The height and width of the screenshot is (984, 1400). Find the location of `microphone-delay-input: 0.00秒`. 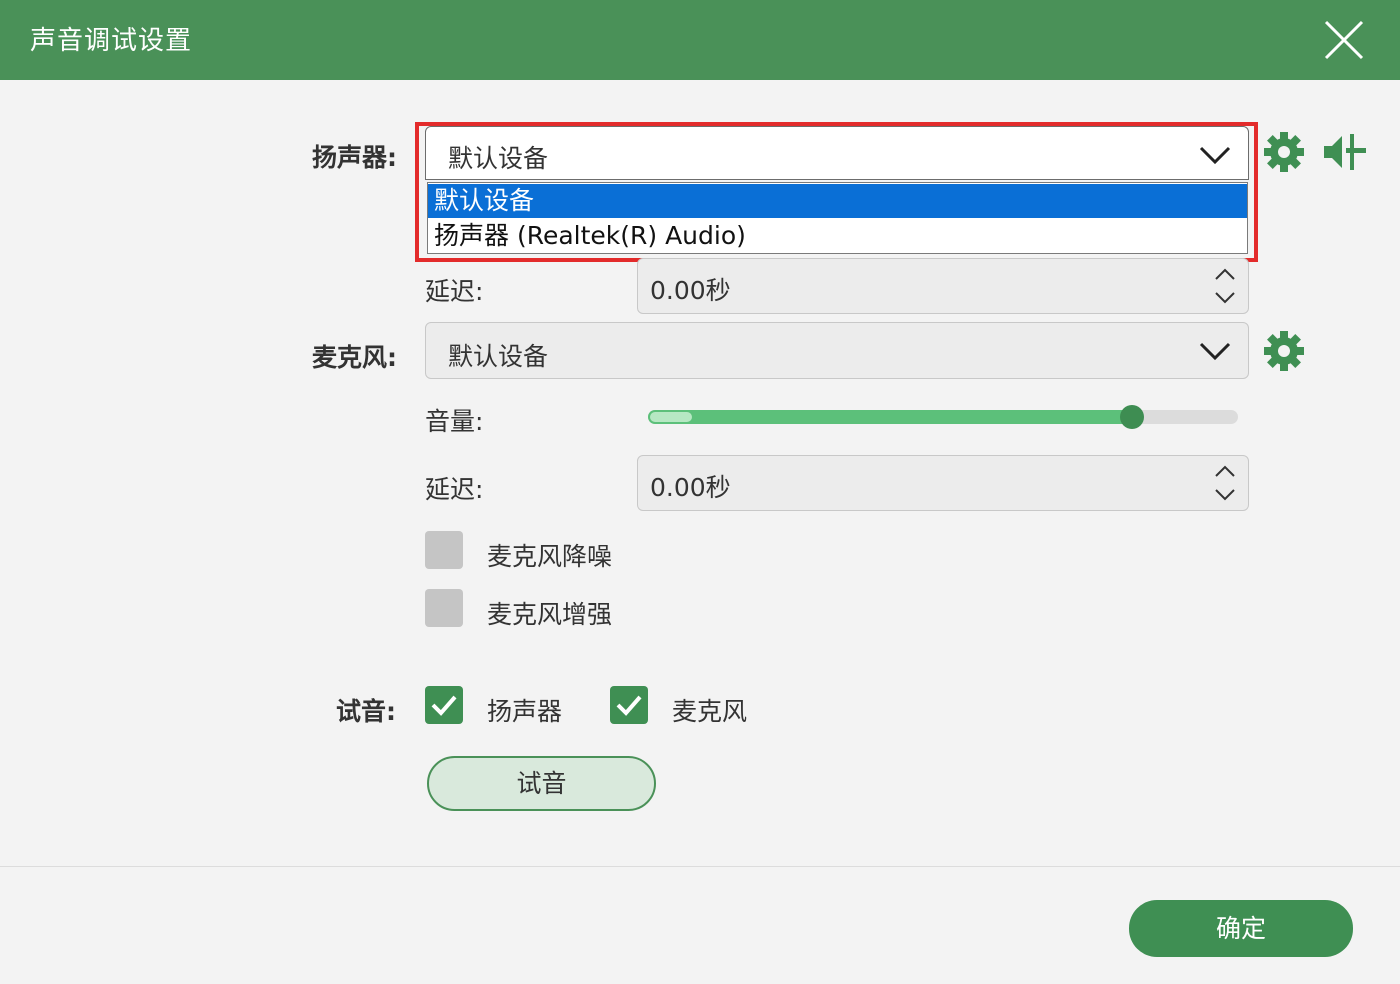

microphone-delay-input: 0.00秒 is located at coordinates (943, 483).